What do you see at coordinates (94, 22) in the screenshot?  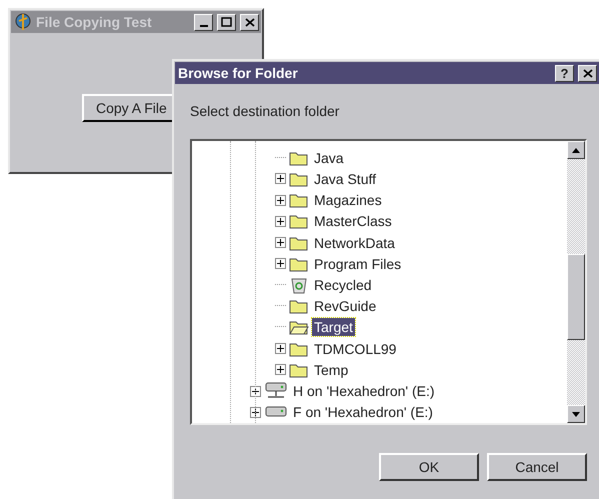 I see `window-title: File Copying Test` at bounding box center [94, 22].